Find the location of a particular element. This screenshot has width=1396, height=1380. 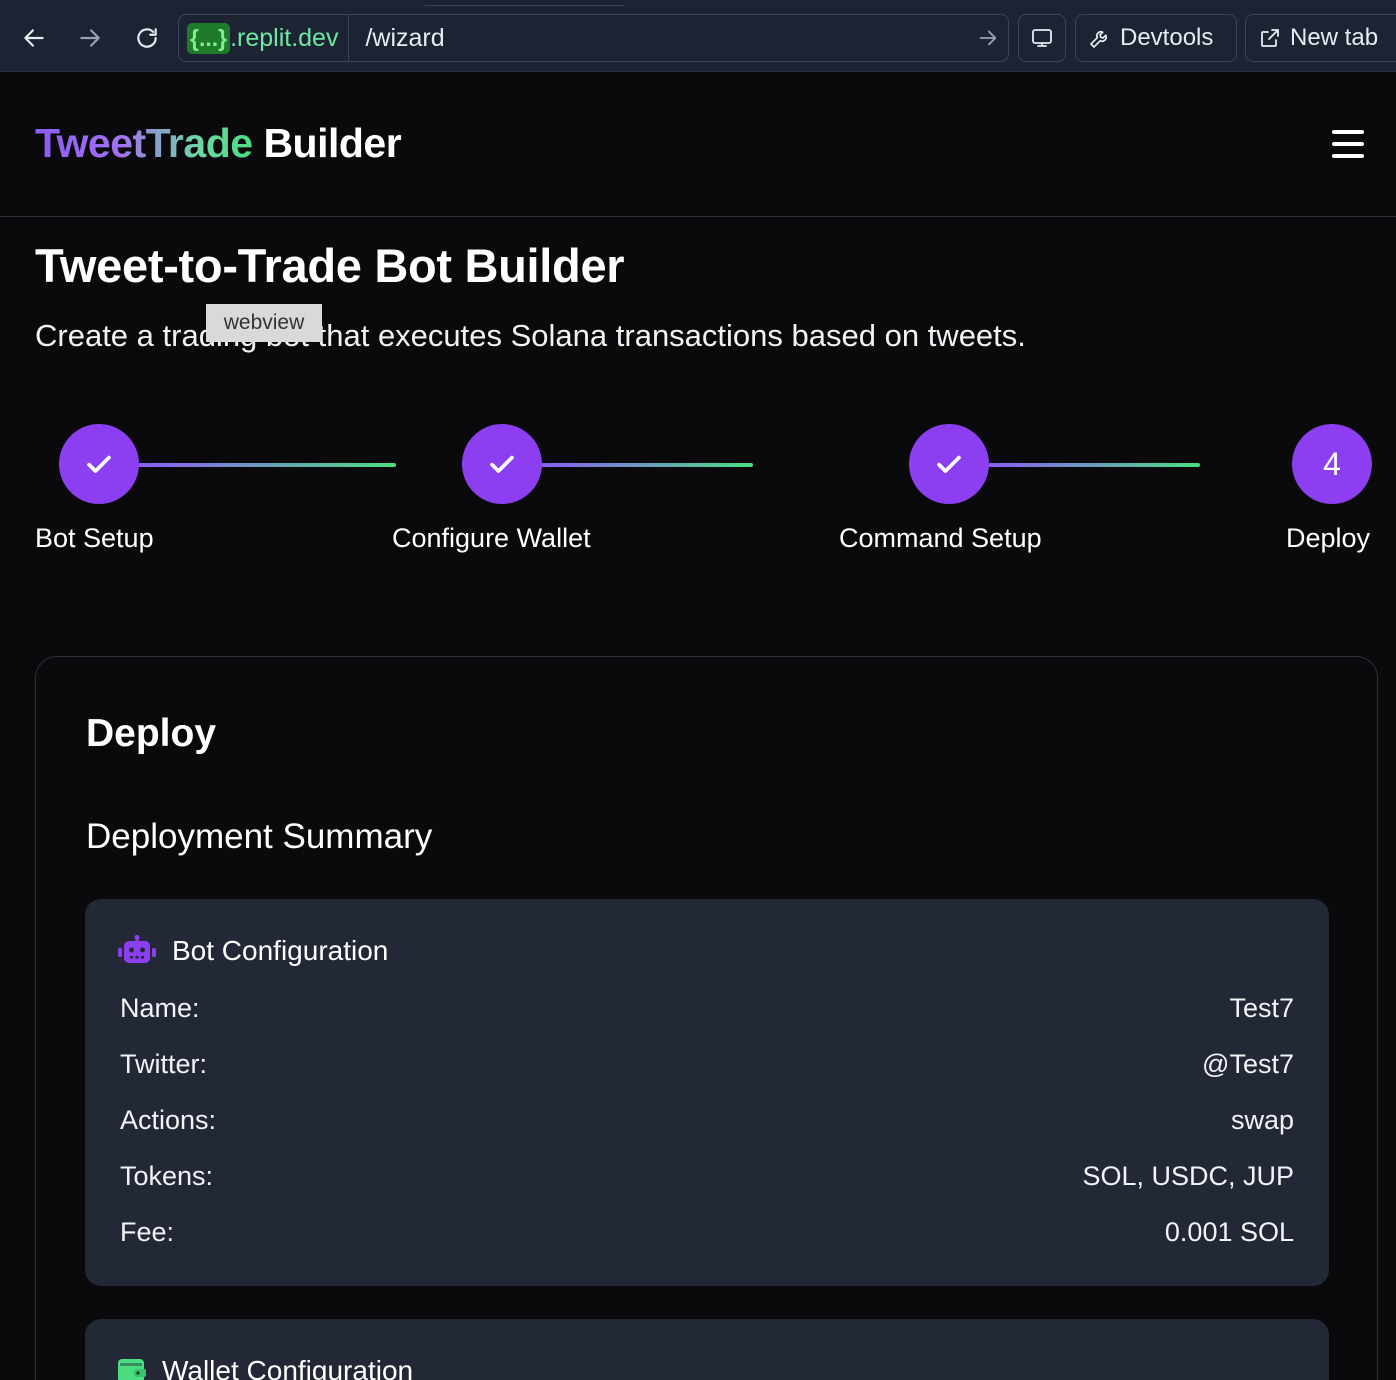

step-4-indicator: 4 is located at coordinates (1332, 464).